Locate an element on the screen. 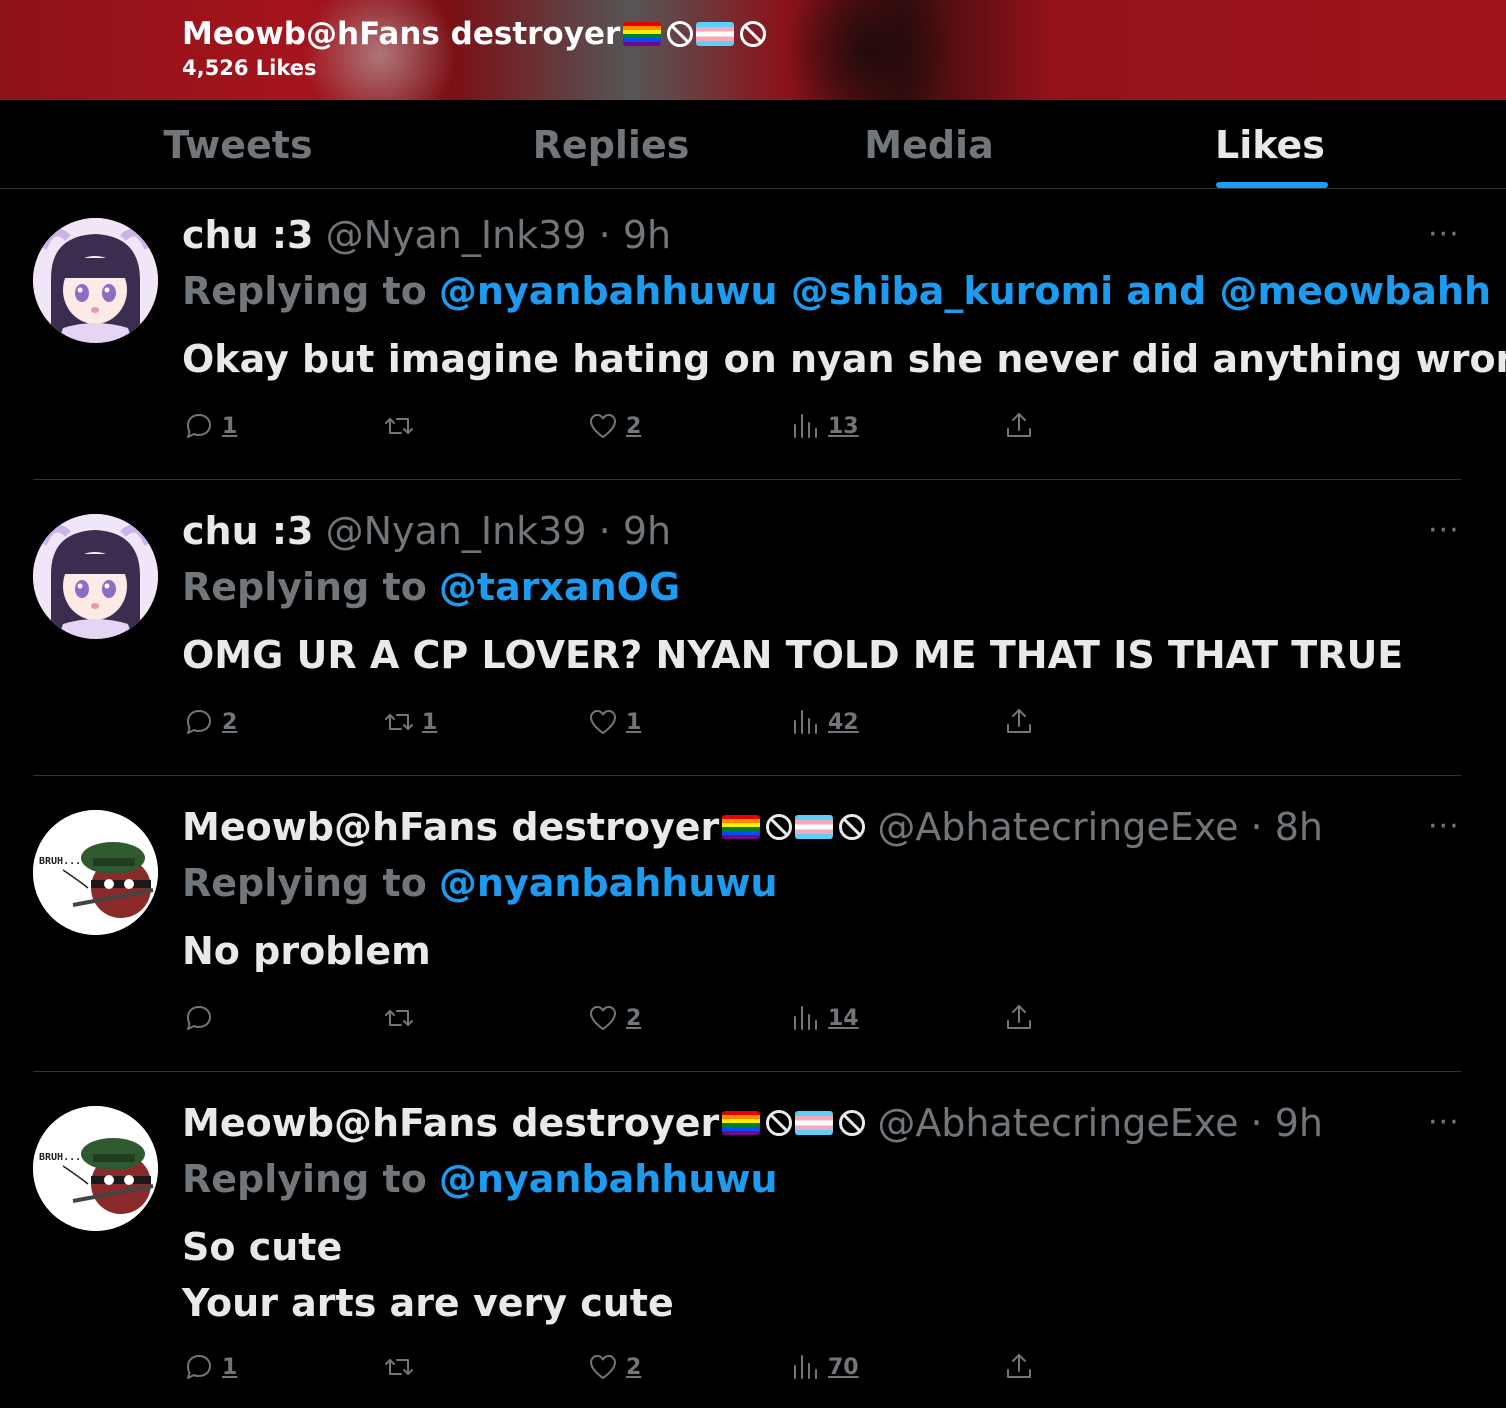  like-button: 1 is located at coordinates (613, 722).